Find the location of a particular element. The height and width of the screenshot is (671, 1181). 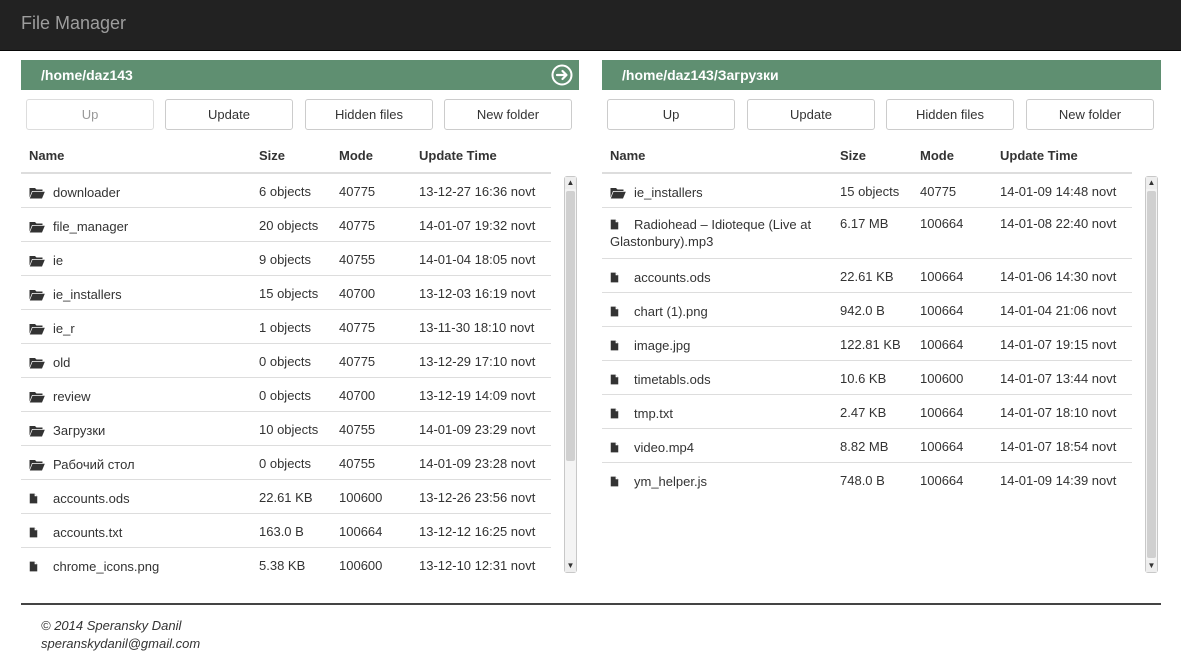

file-name-cell: timetabls.ods is located at coordinates (725, 379).